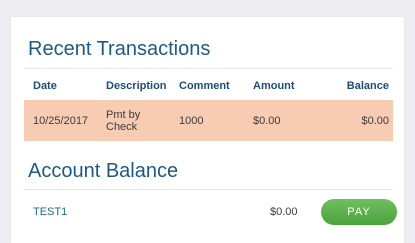 Image resolution: width=415 pixels, height=243 pixels. What do you see at coordinates (61, 120) in the screenshot?
I see `row-date: 10/25/2017` at bounding box center [61, 120].